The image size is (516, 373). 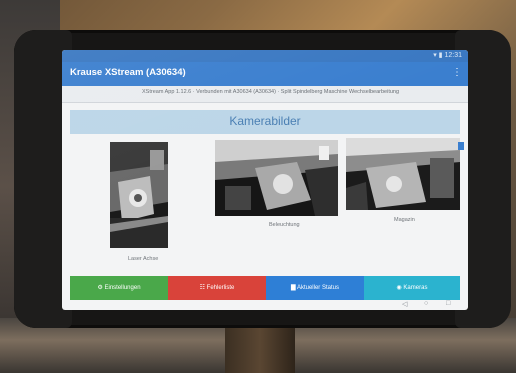 I want to click on camera-image-beleuchtung, so click(x=276, y=178).